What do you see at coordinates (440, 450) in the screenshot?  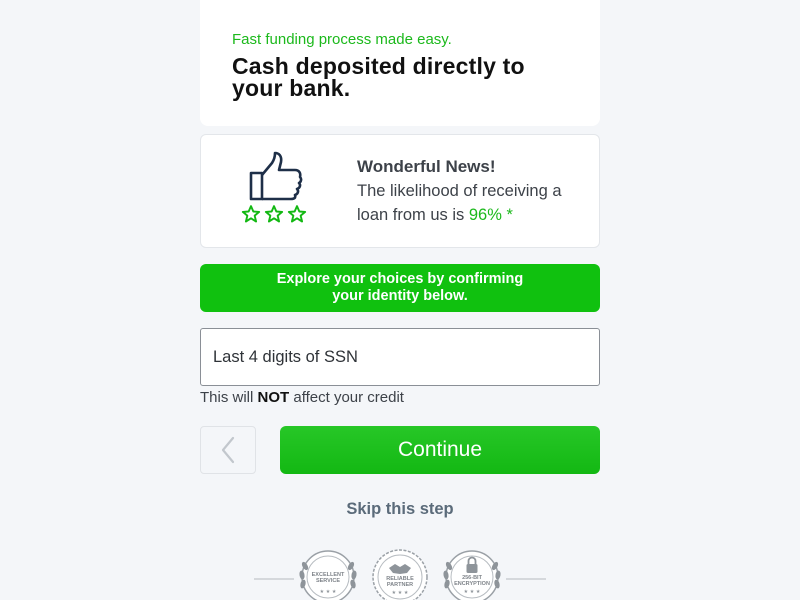 I see `continue-button: Continue` at bounding box center [440, 450].